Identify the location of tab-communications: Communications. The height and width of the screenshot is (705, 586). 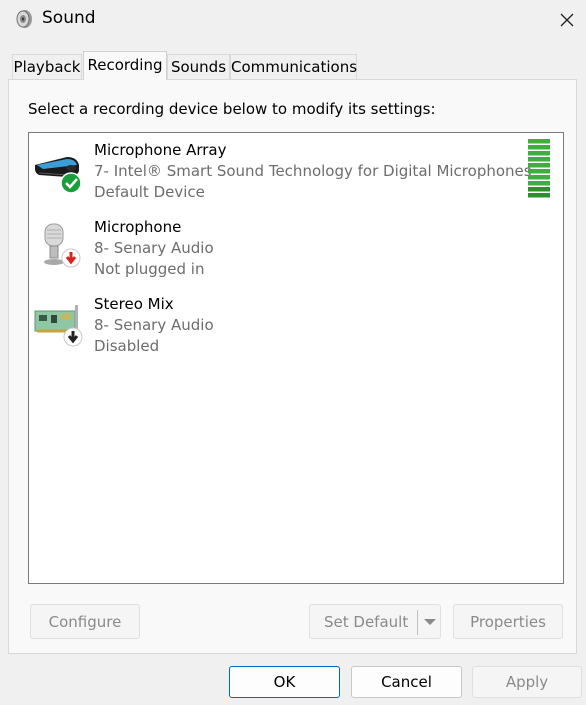
(293, 66).